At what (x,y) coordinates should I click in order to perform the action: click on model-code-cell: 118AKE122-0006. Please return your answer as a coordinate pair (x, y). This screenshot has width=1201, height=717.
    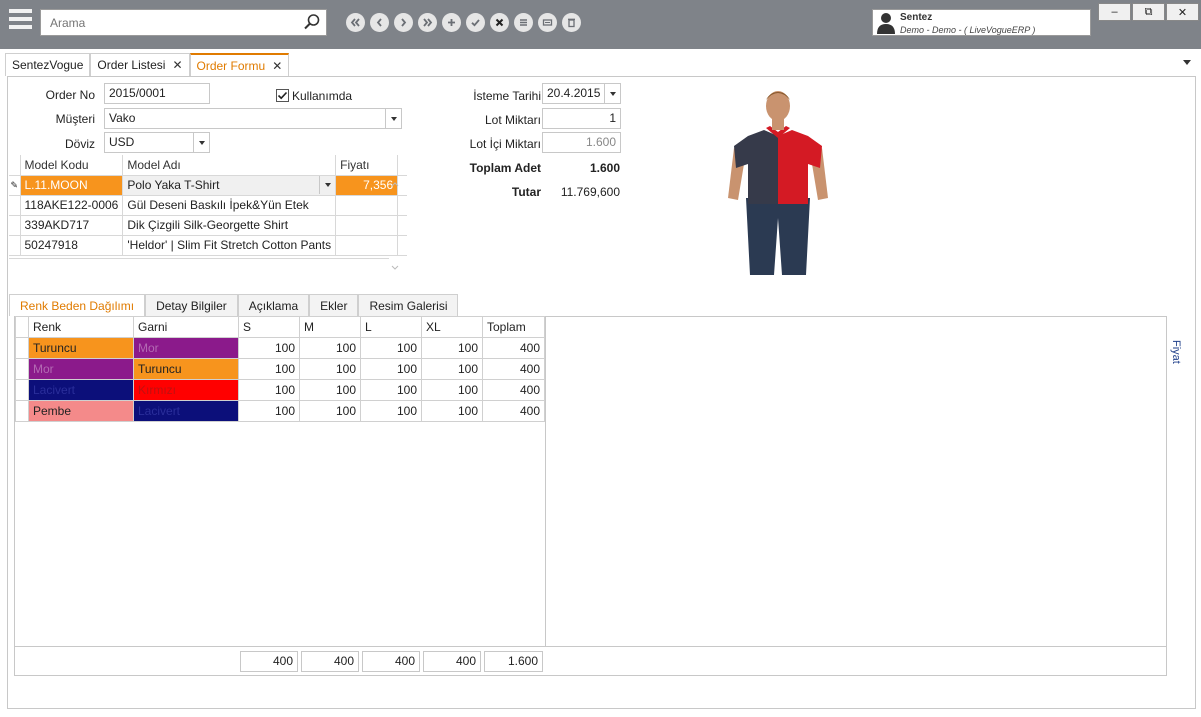
    Looking at the image, I should click on (71, 205).